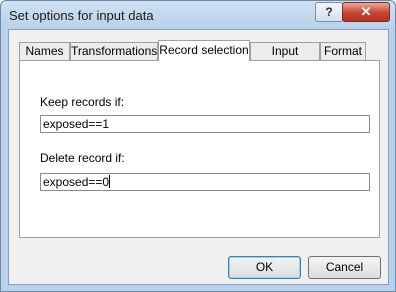  I want to click on tab-input-options: Input options, so click(285, 58).